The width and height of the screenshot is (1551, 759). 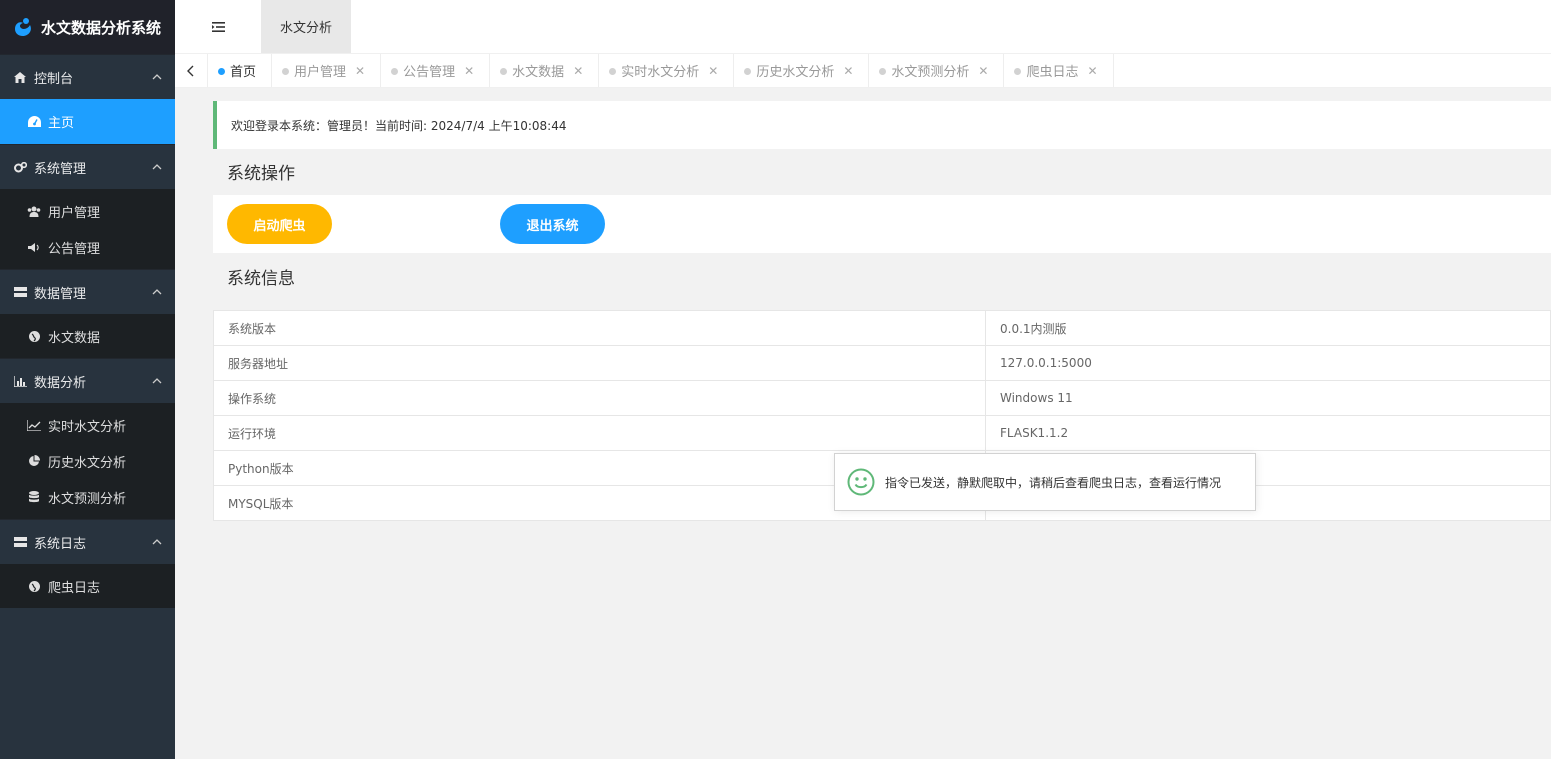 I want to click on tab-label: 水文预测分析, so click(x=930, y=72).